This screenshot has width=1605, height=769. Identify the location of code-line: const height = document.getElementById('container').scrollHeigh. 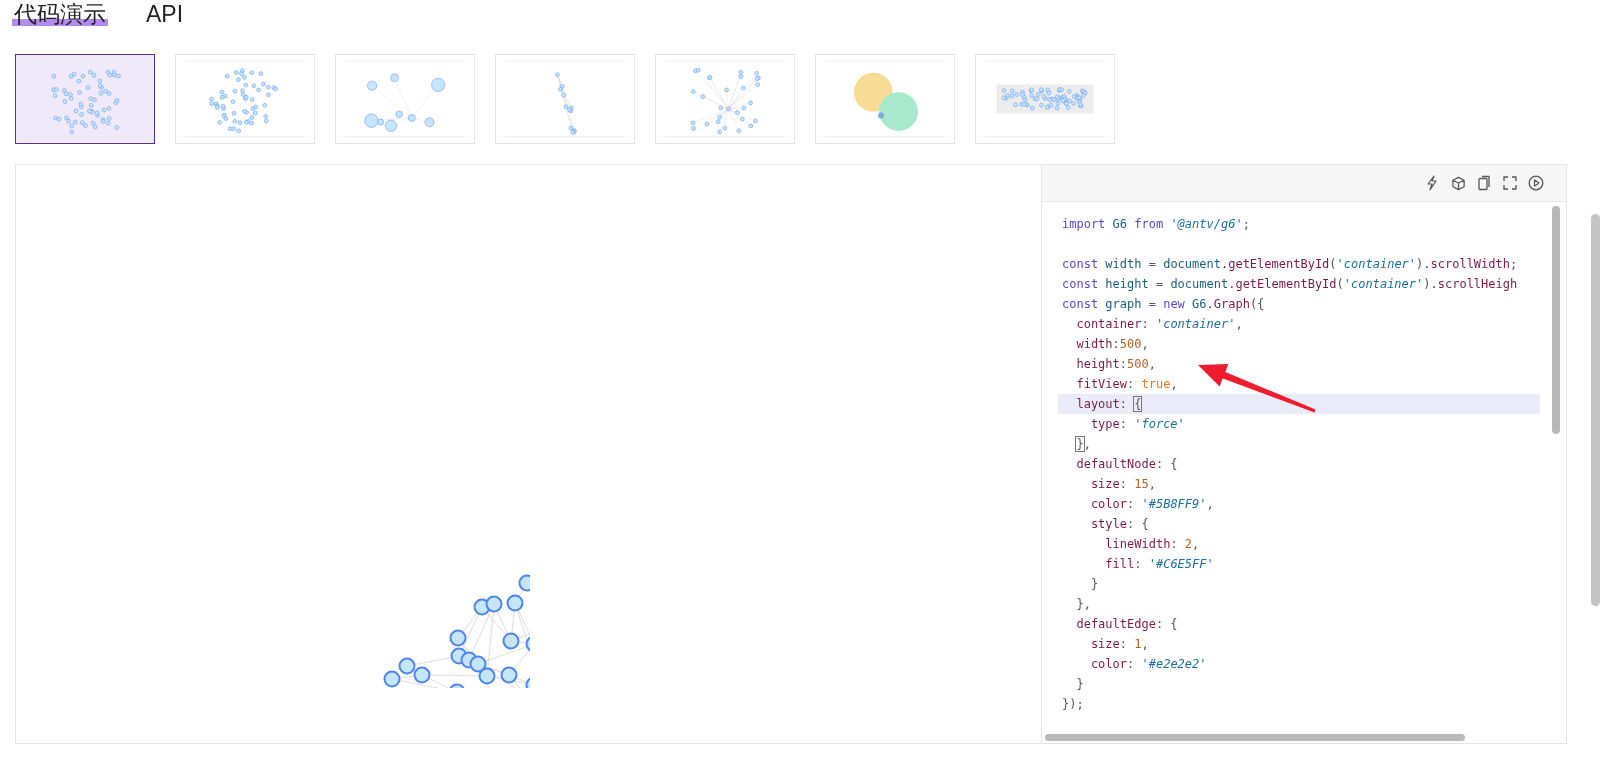
(1290, 284).